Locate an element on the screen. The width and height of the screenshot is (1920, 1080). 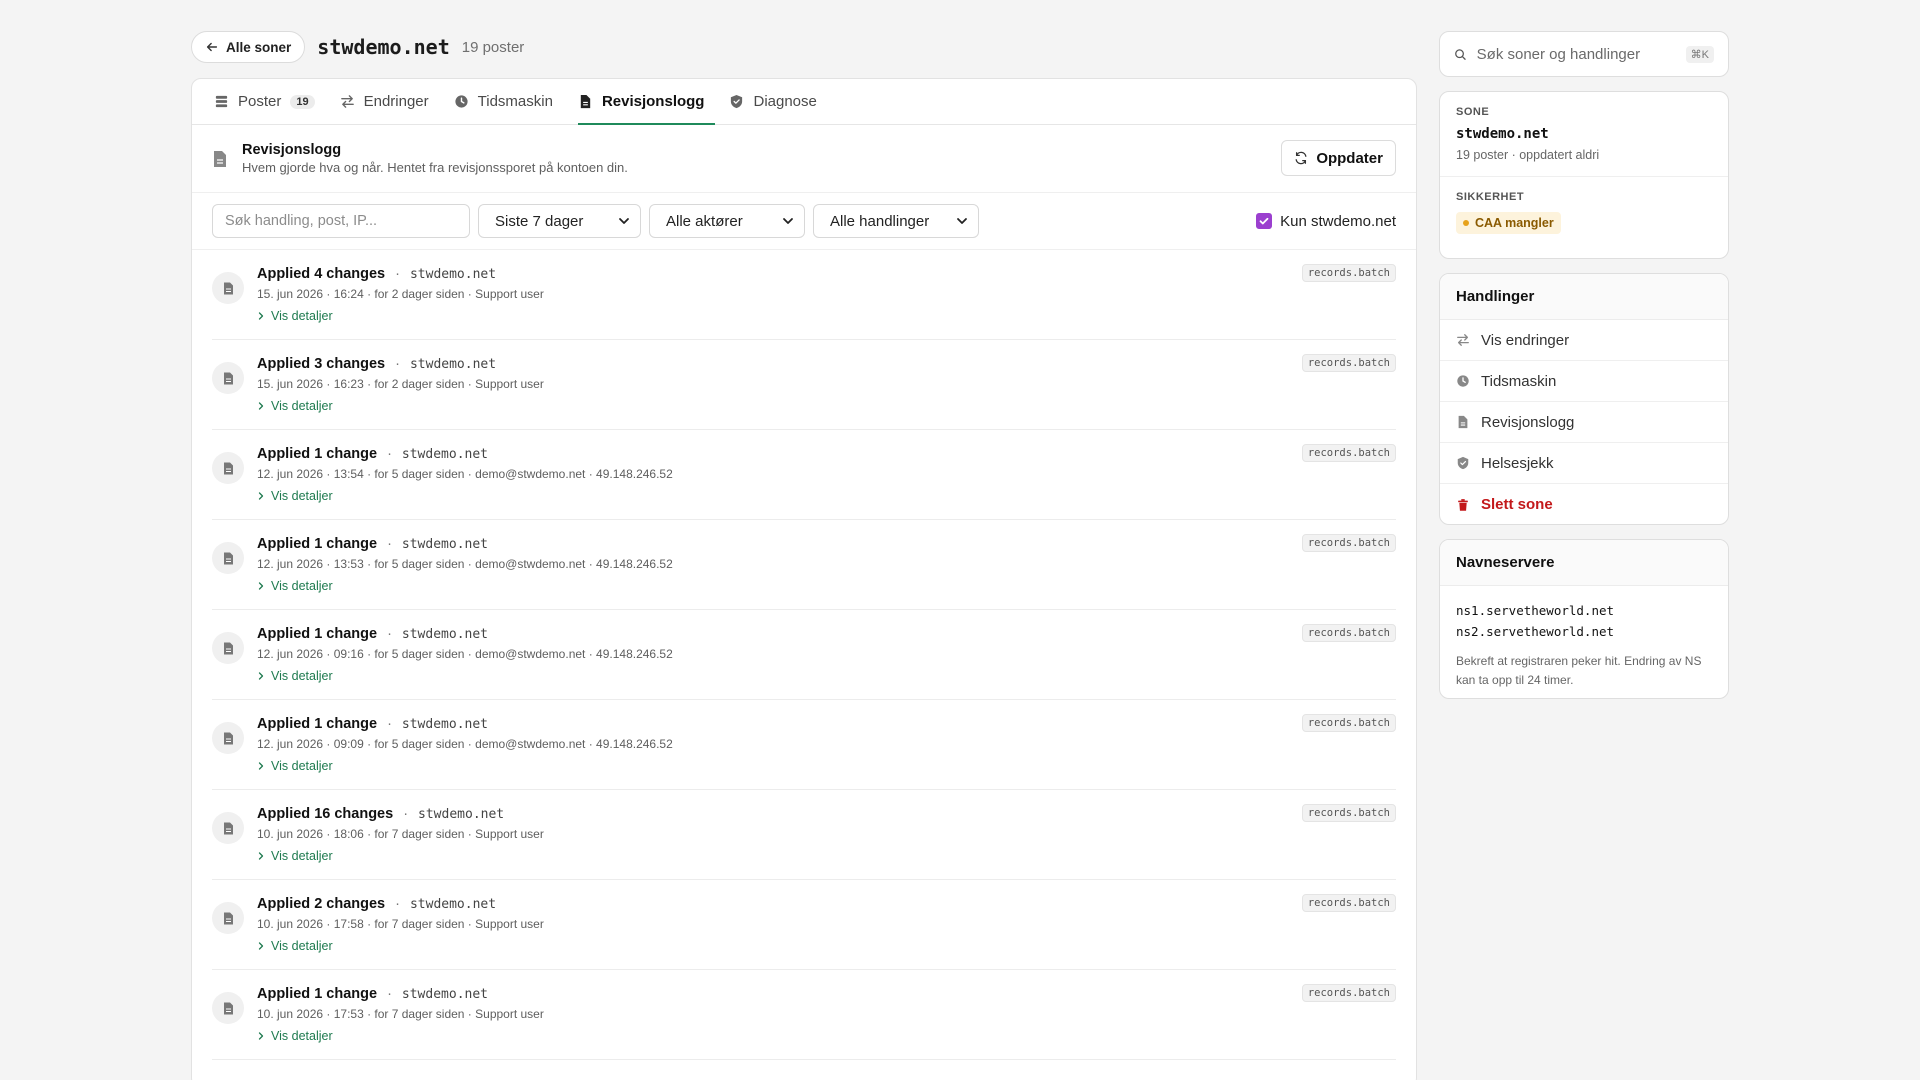
refresh-button: Oppdater is located at coordinates (1338, 158).